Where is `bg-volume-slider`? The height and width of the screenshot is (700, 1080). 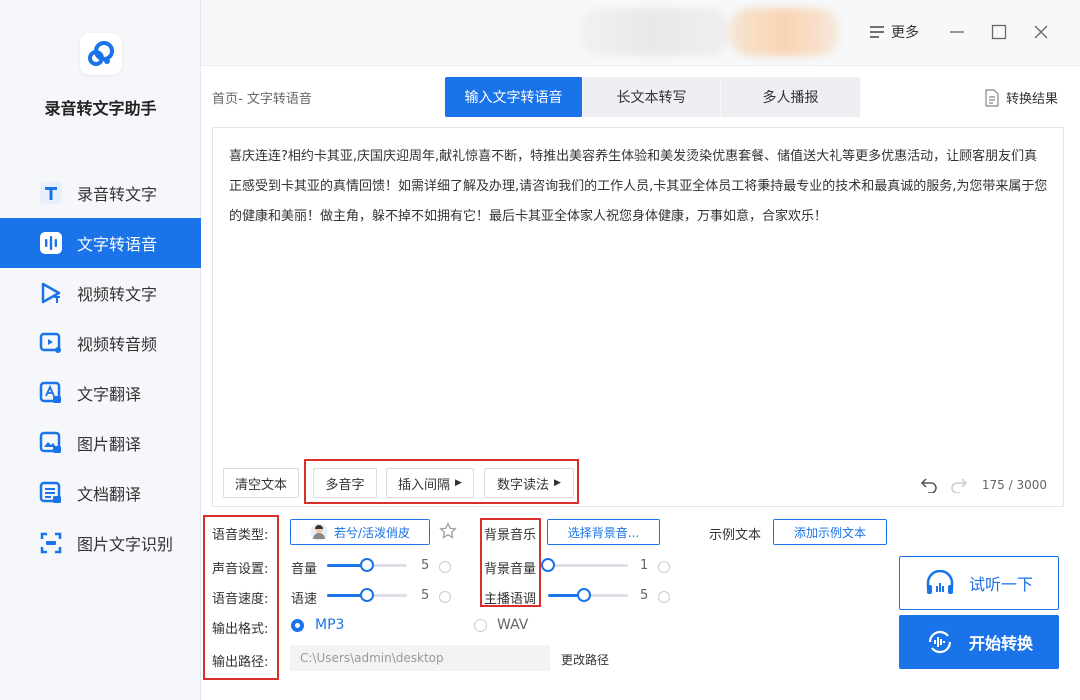 bg-volume-slider is located at coordinates (584, 565).